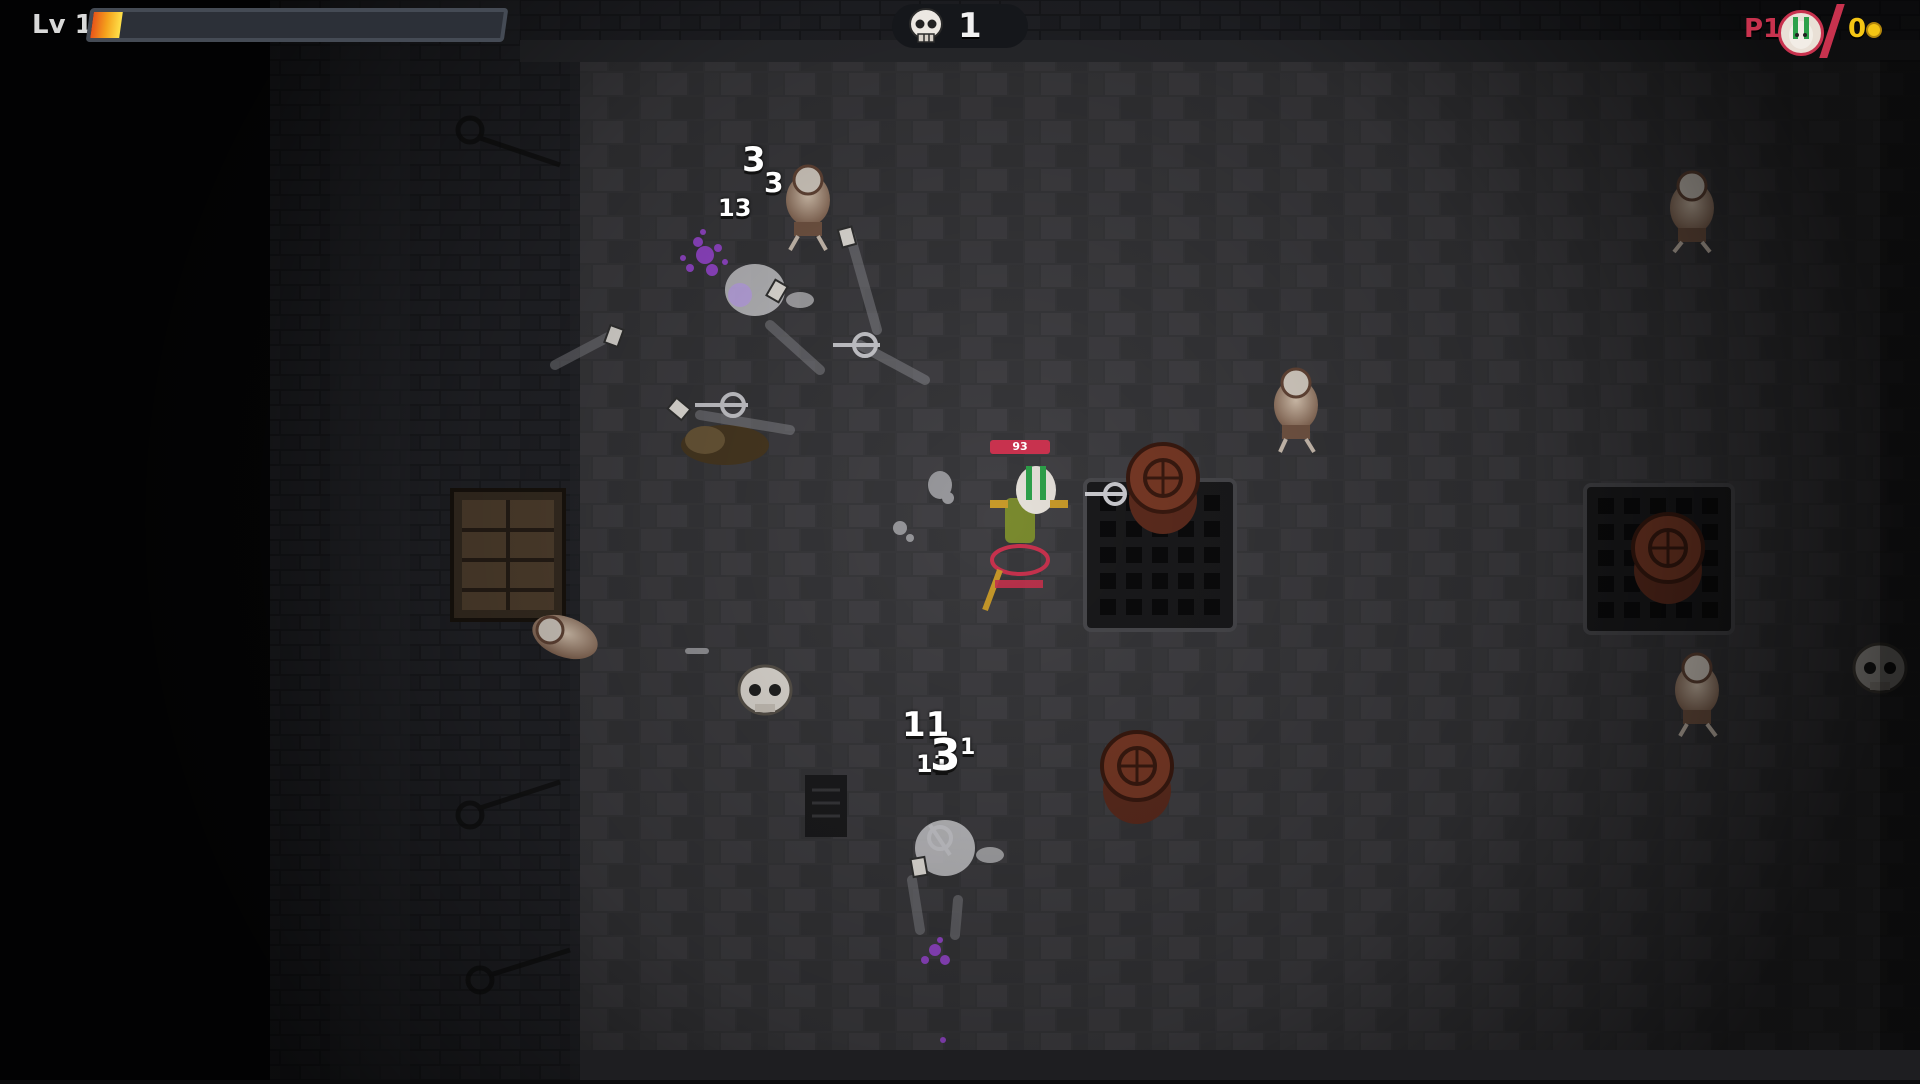  I want to click on skull-icon, so click(926, 25).